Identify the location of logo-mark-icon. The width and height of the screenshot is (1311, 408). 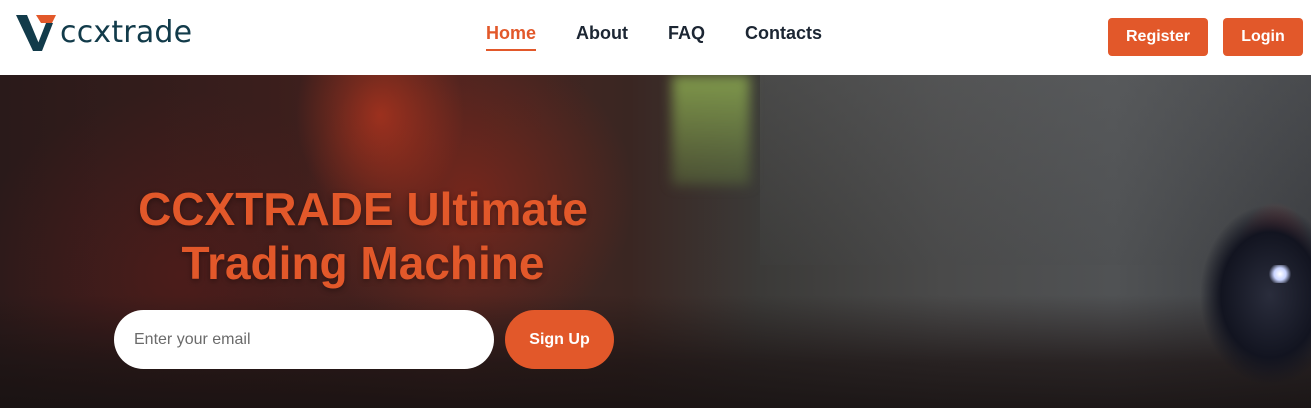
(36, 33).